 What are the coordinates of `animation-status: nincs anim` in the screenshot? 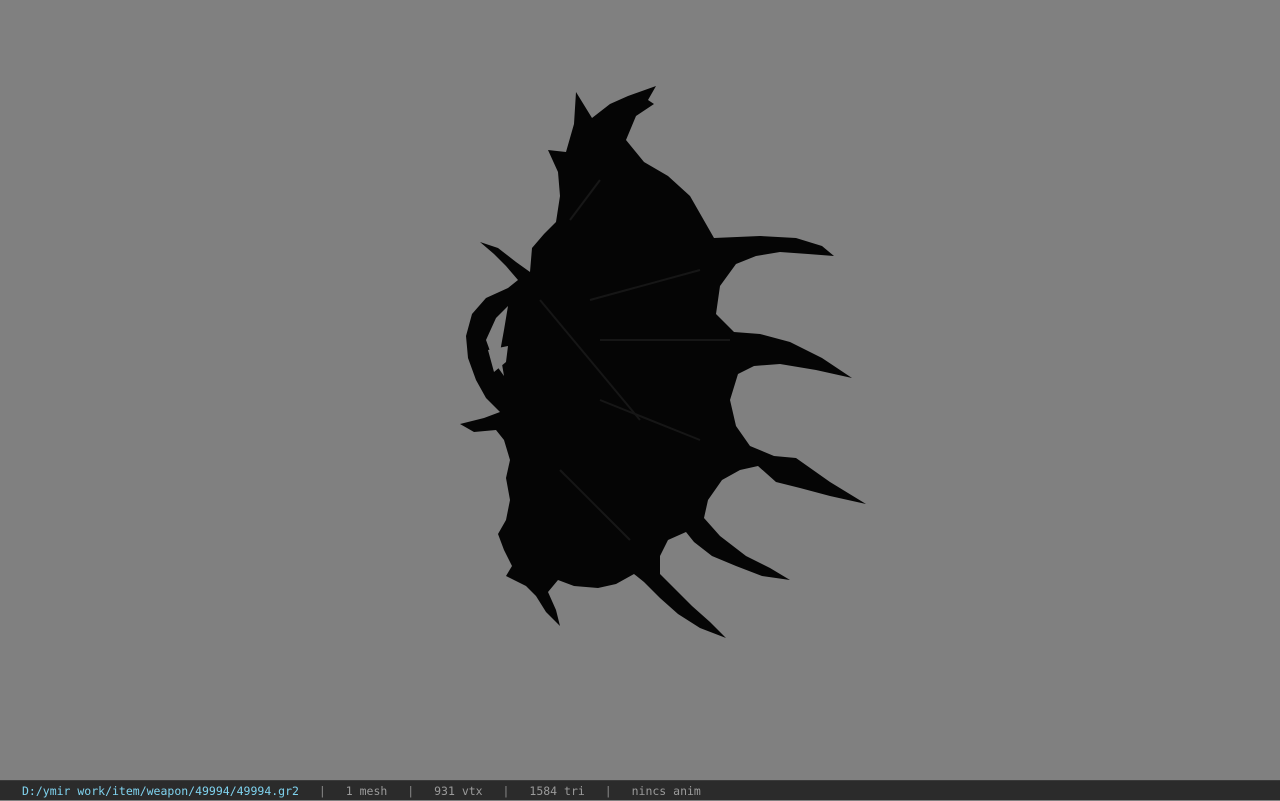 It's located at (666, 791).